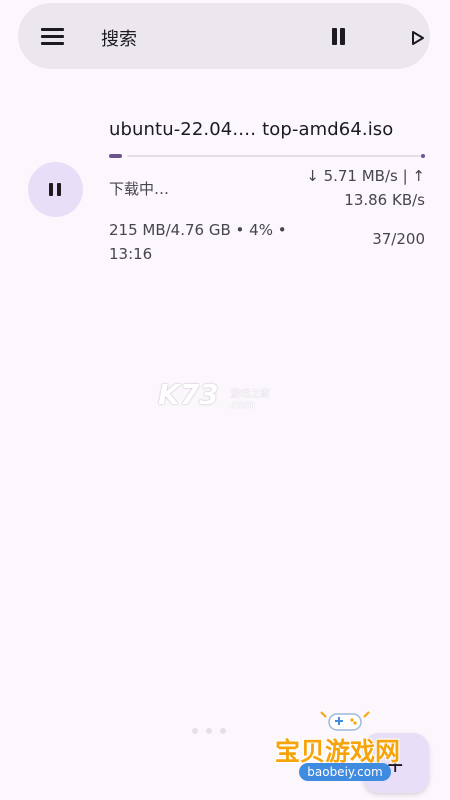  What do you see at coordinates (224, 36) in the screenshot?
I see `search-bar: 搜索` at bounding box center [224, 36].